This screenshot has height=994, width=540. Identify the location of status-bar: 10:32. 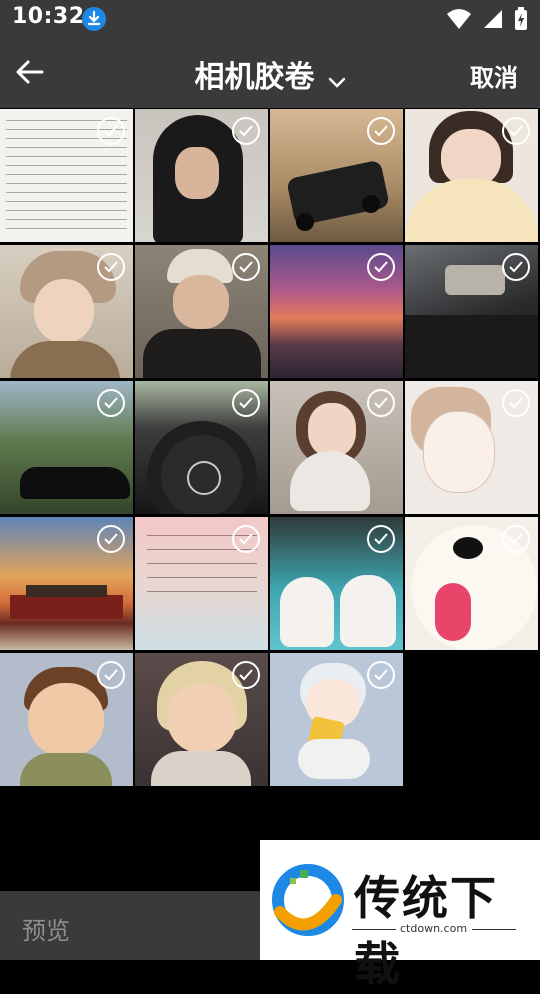
(270, 19).